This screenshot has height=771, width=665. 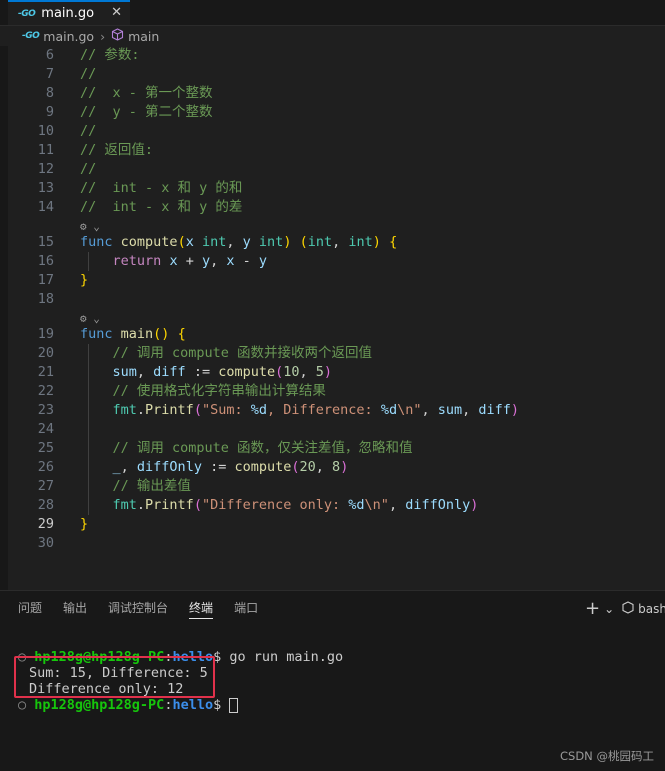 I want to click on code-text: _, diffOnly := compute(20, 8), so click(x=214, y=467).